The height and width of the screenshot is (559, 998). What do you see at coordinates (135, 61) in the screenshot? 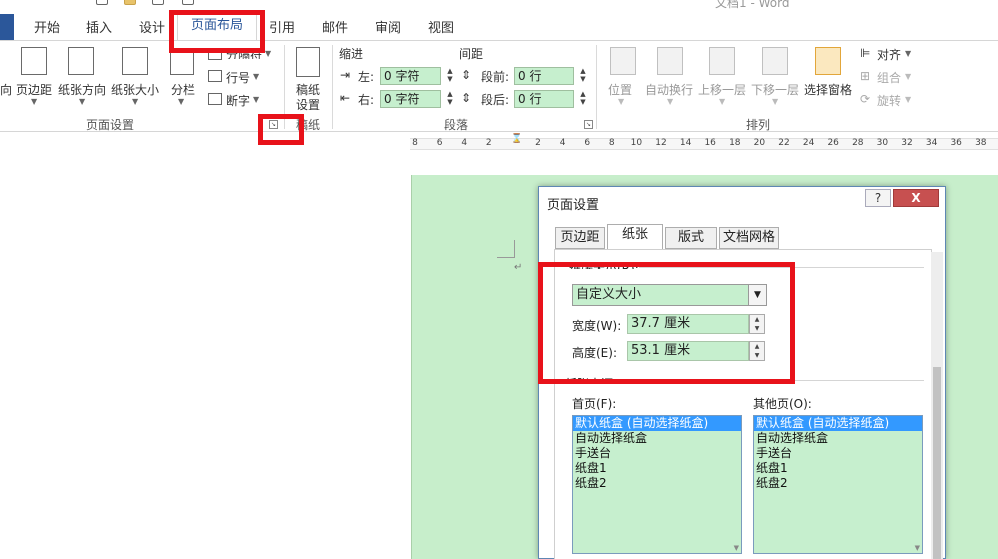
I see `paper-size-icon` at bounding box center [135, 61].